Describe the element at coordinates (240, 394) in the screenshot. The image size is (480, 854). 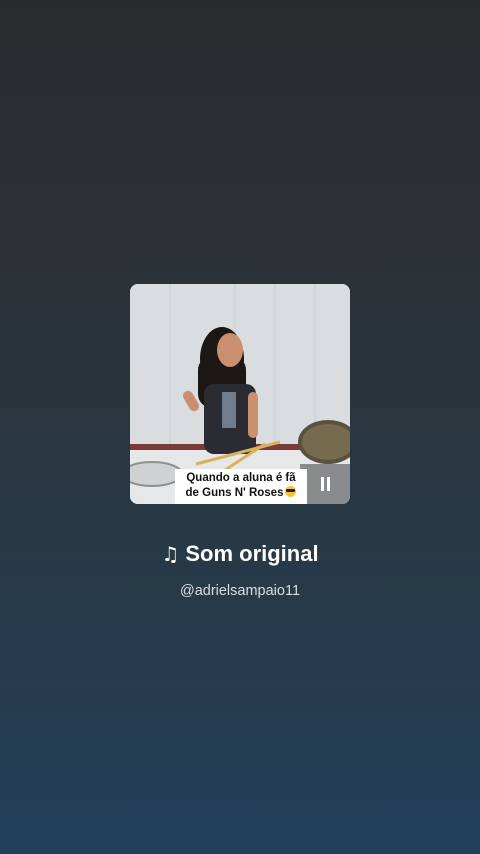
I see `video-thumbnail: Quando a aluna é fã de Guns N' Roses` at that location.